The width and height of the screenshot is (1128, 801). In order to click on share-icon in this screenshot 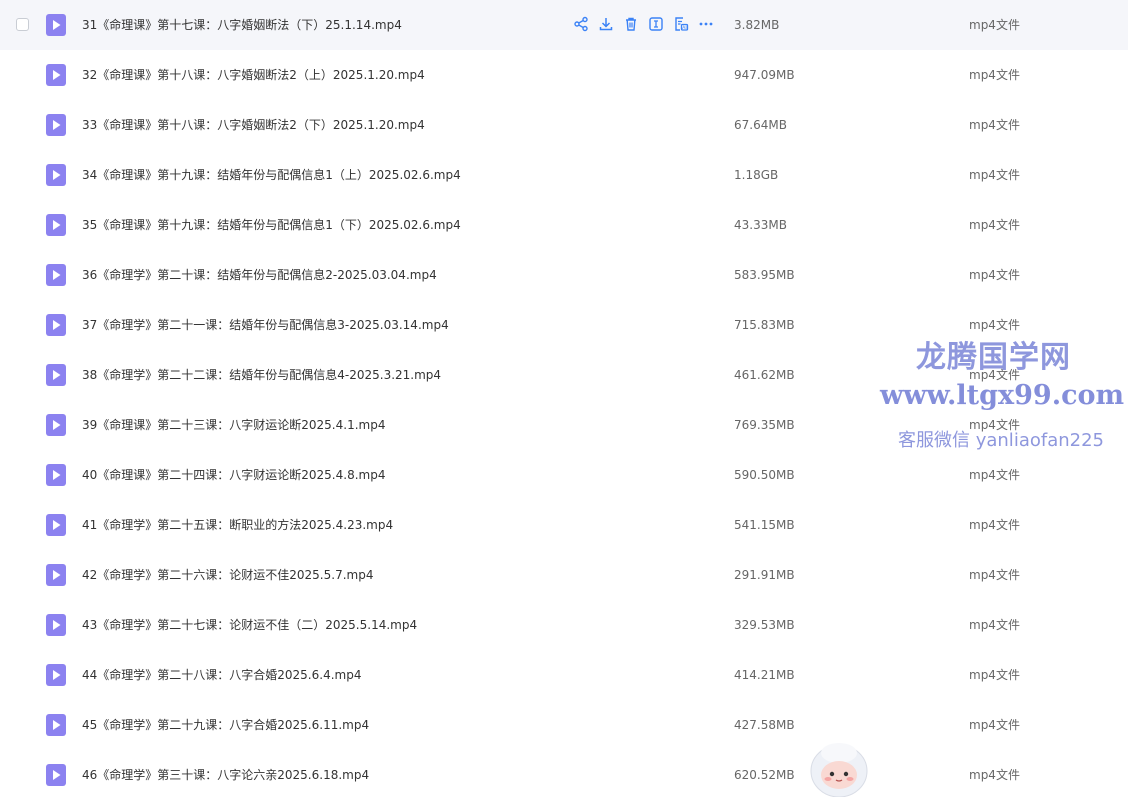, I will do `click(581, 24)`.